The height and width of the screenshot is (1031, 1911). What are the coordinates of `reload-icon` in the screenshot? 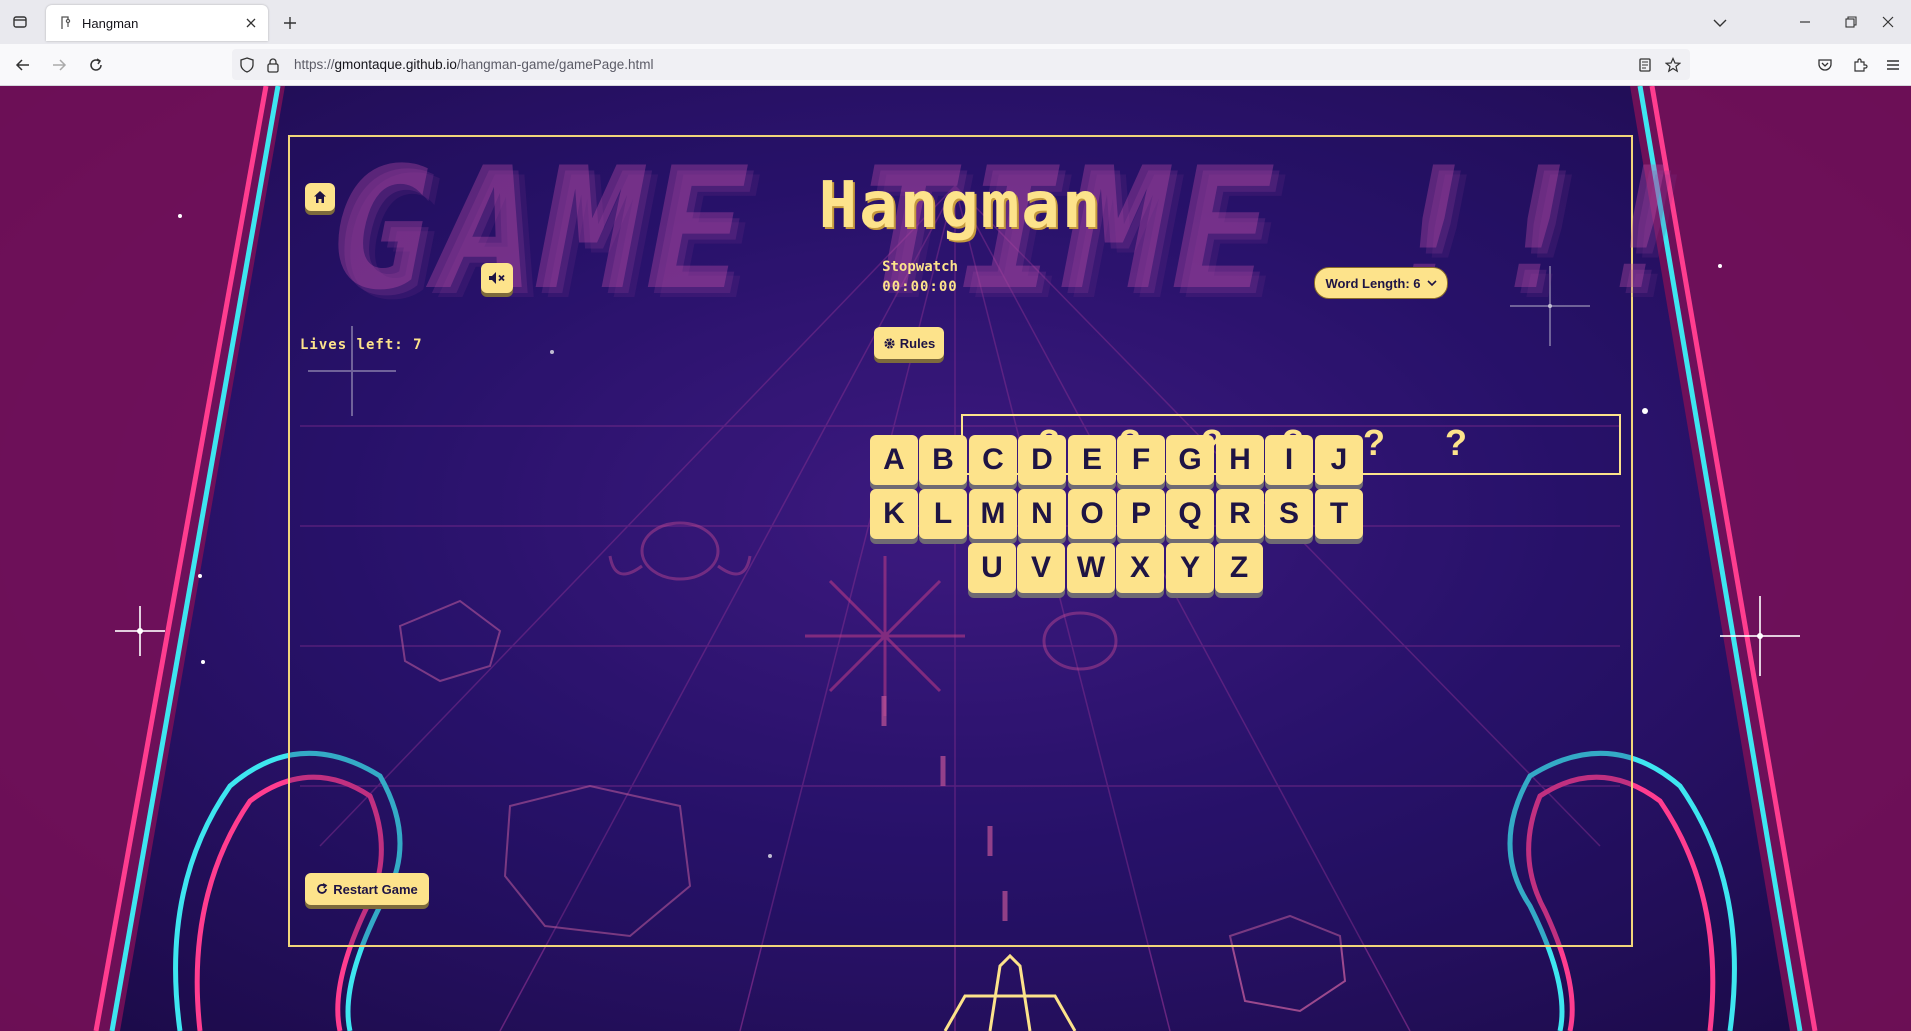 It's located at (96, 64).